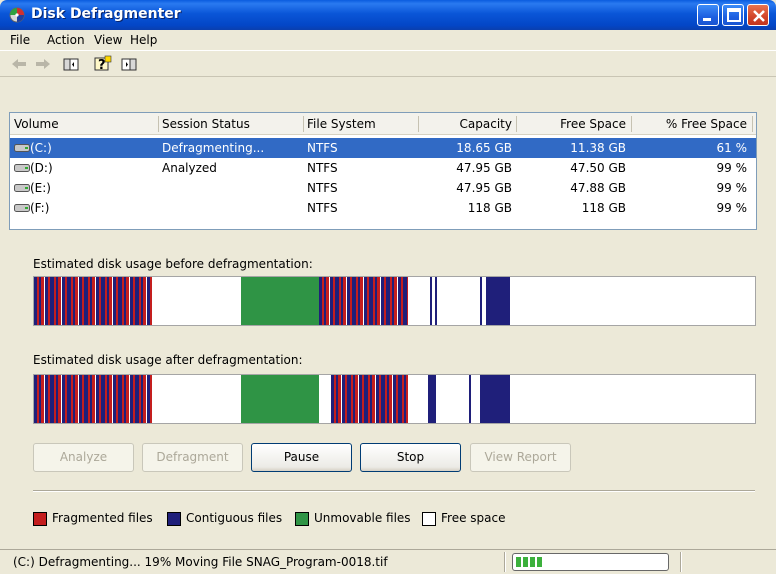  I want to click on maximize-button, so click(733, 15).